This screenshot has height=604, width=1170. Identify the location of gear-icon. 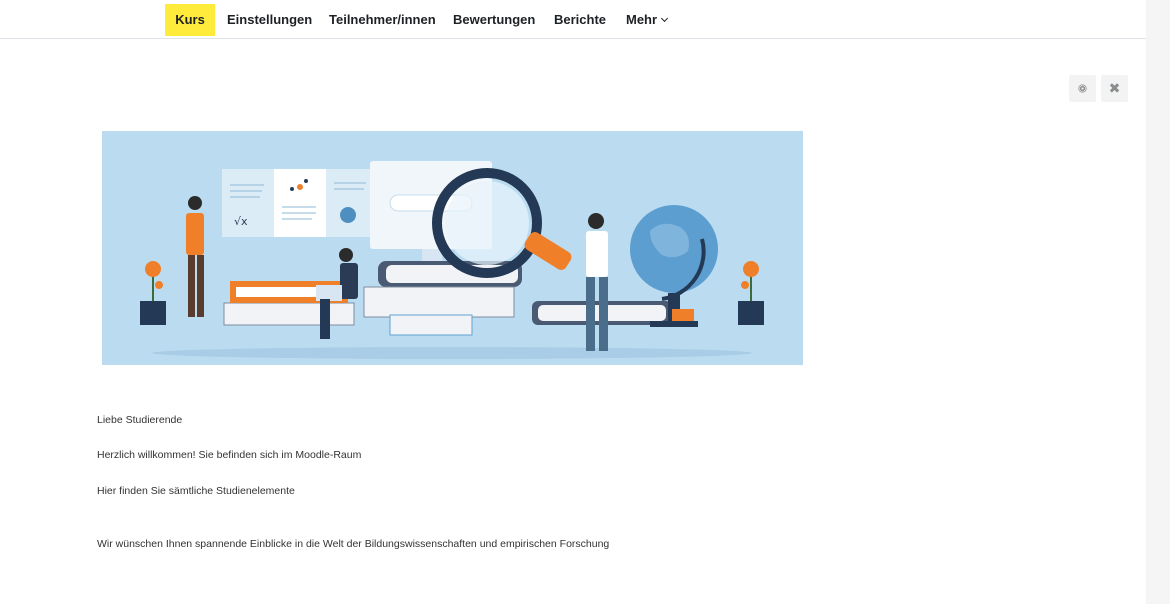
(1082, 88).